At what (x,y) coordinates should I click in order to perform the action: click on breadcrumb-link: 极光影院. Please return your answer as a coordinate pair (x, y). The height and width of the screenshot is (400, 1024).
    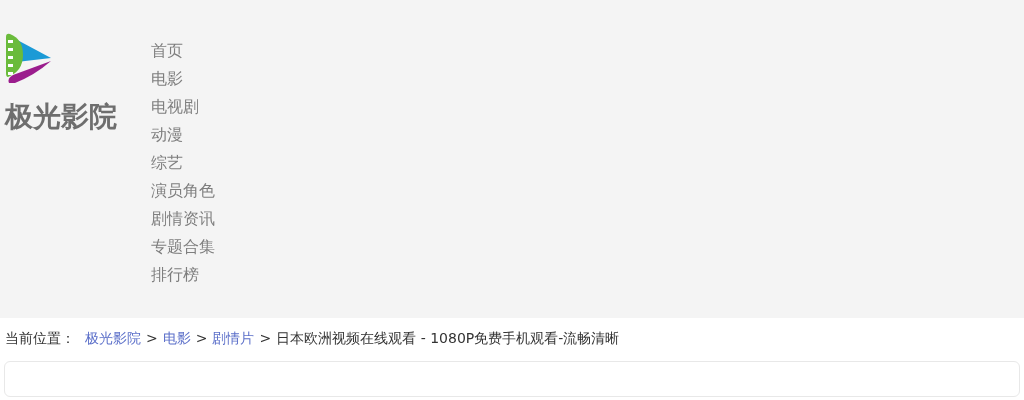
    Looking at the image, I should click on (113, 338).